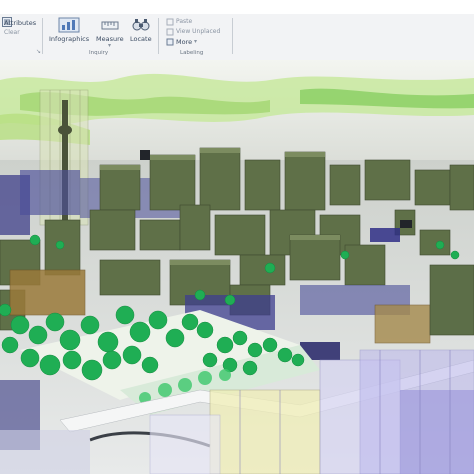  What do you see at coordinates (69, 25) in the screenshot?
I see `infographics-icon` at bounding box center [69, 25].